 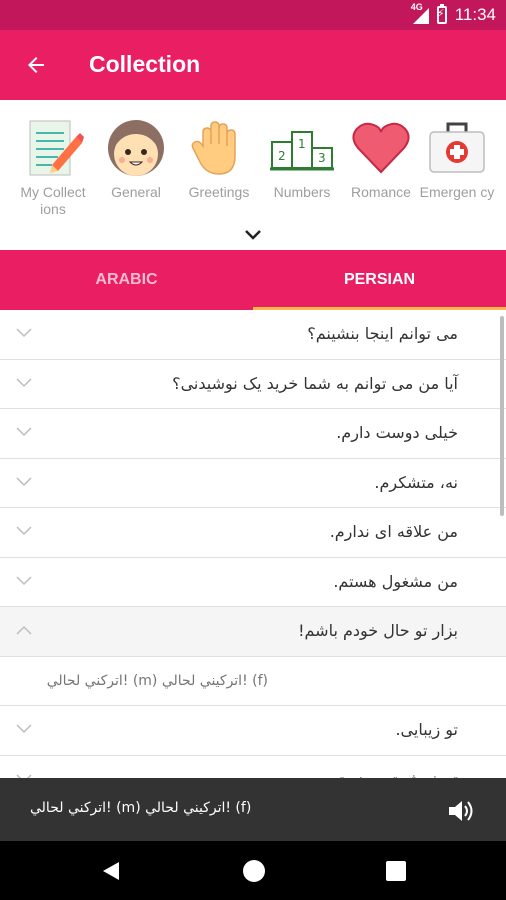 What do you see at coordinates (253, 15) in the screenshot?
I see `status-bar: 4G 11:34` at bounding box center [253, 15].